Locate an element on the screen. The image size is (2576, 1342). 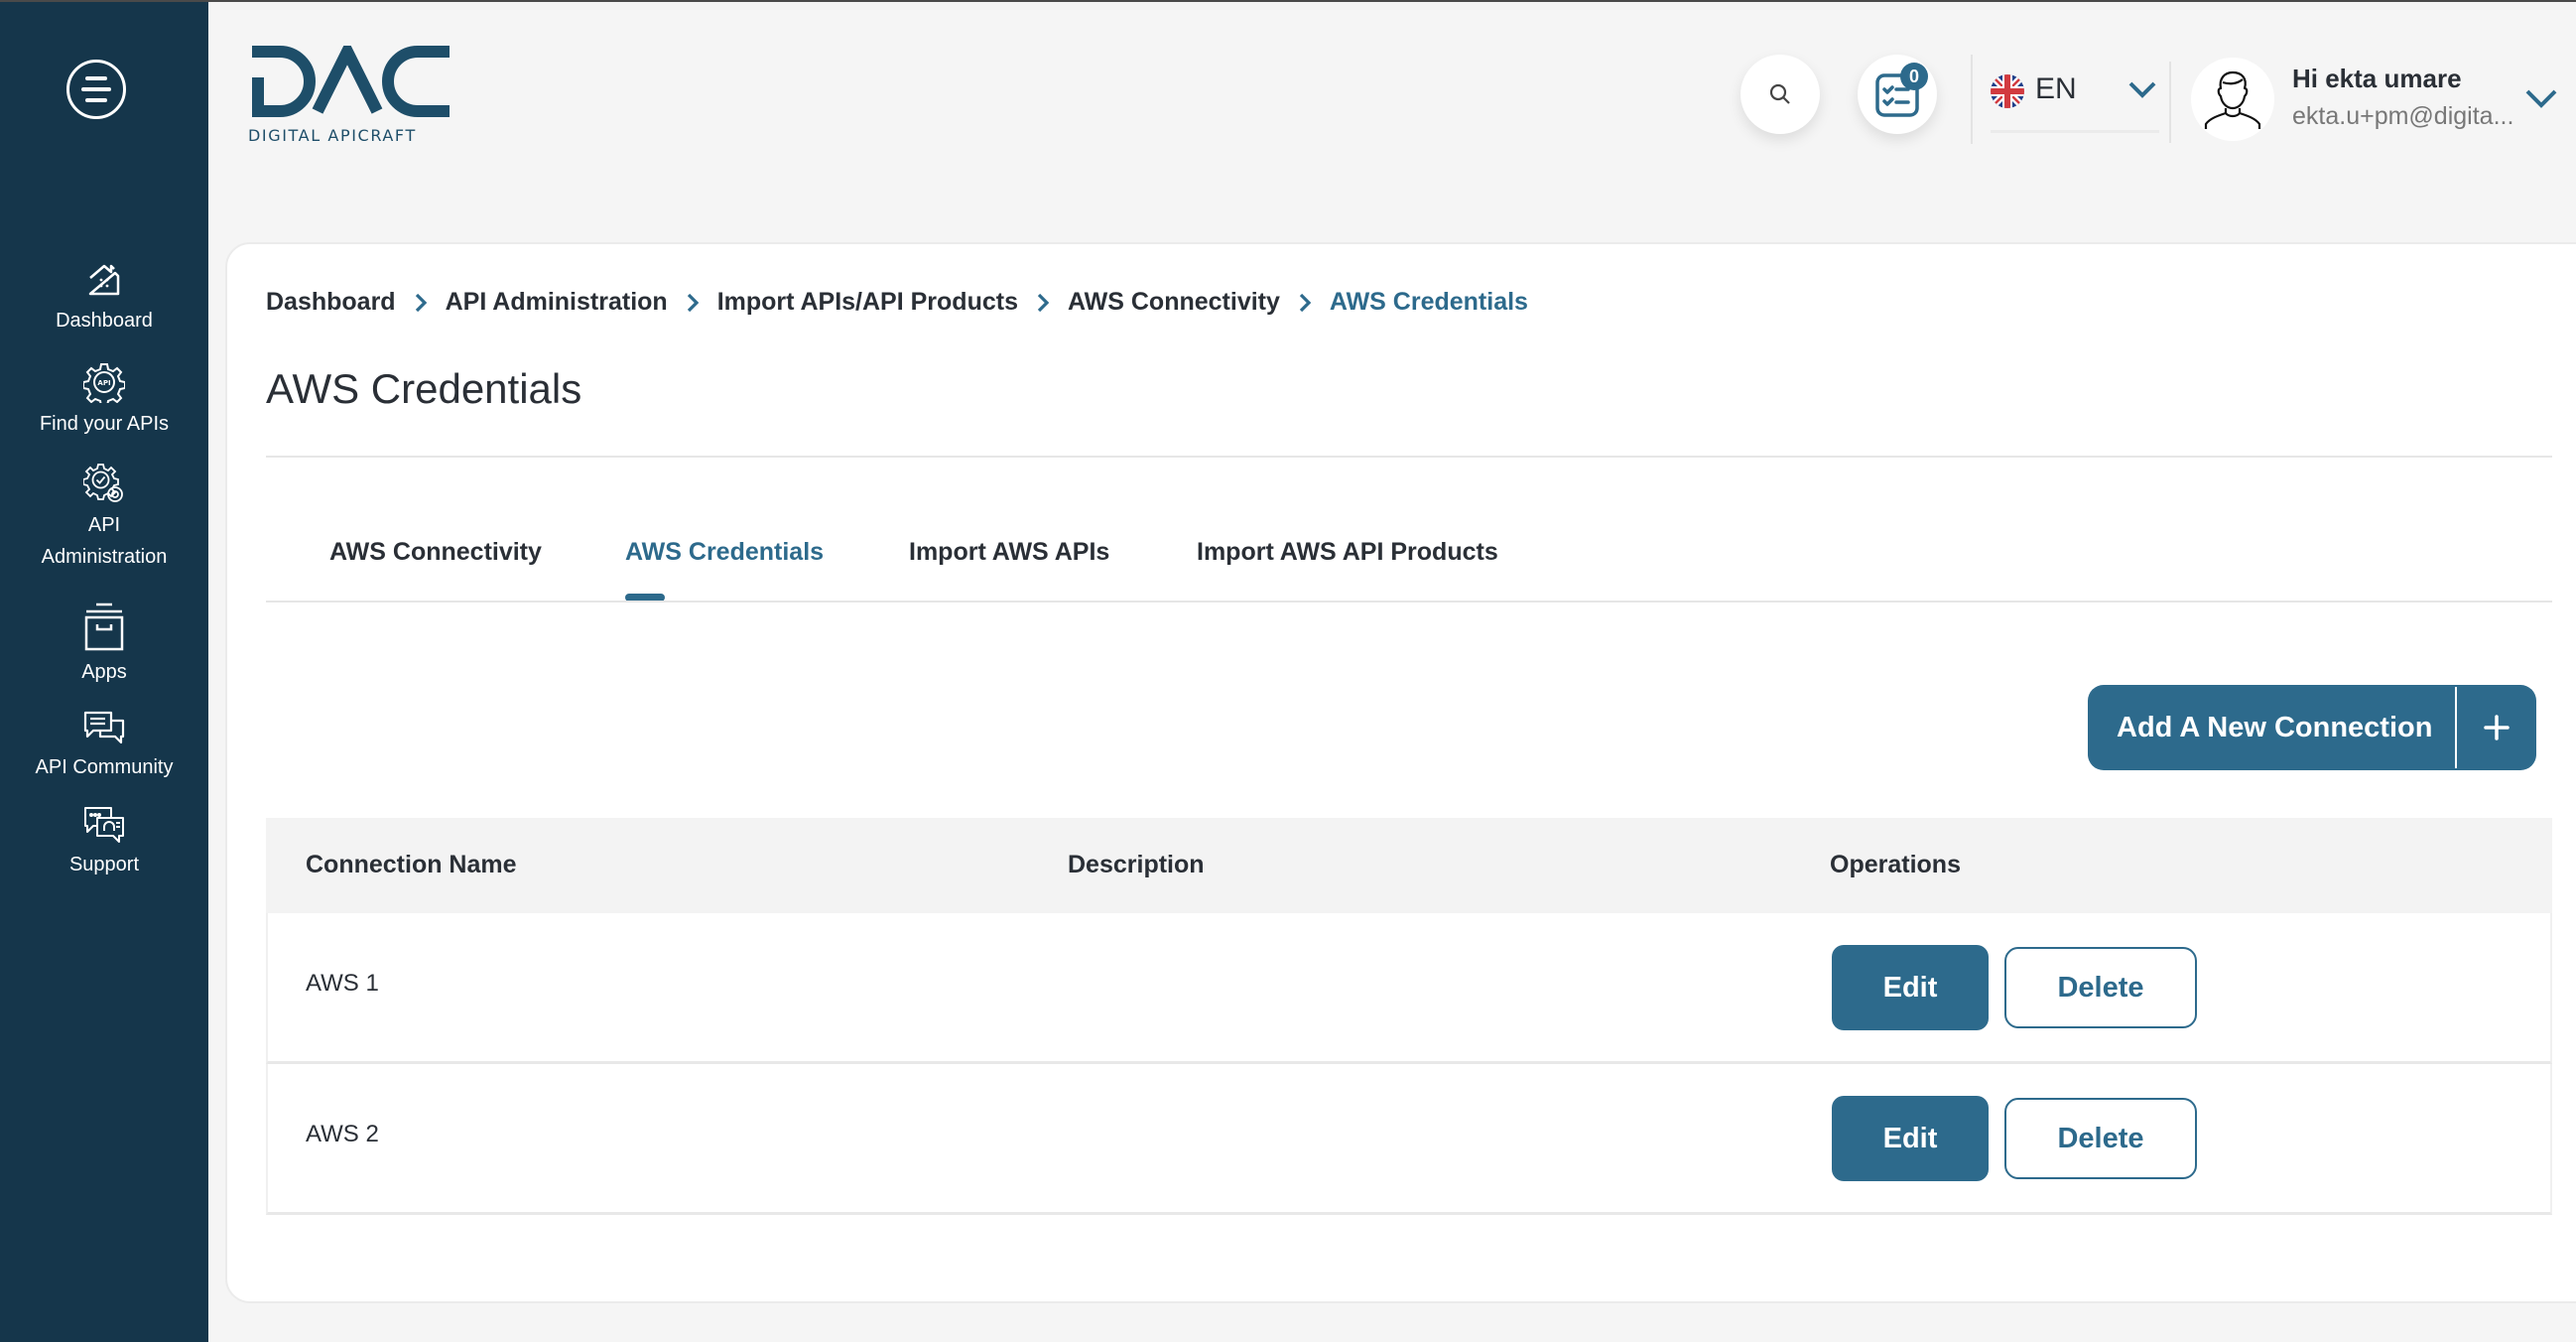
sidebar-item-label: Apps is located at coordinates (104, 672).